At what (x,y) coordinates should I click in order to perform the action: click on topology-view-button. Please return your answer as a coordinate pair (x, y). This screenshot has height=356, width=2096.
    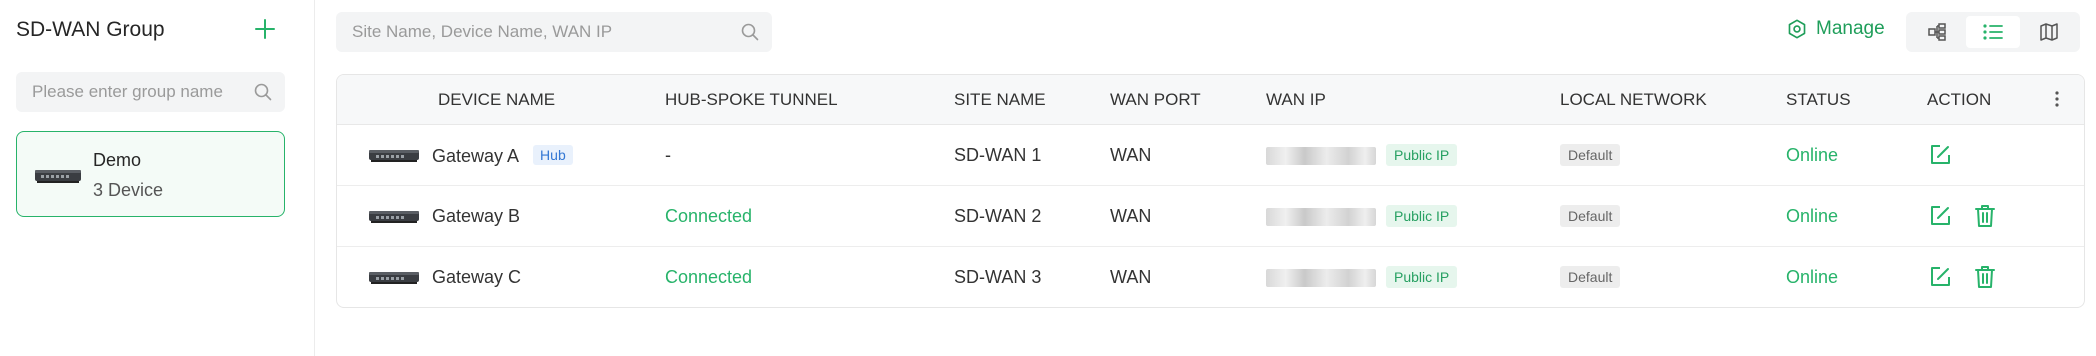
    Looking at the image, I should click on (1937, 32).